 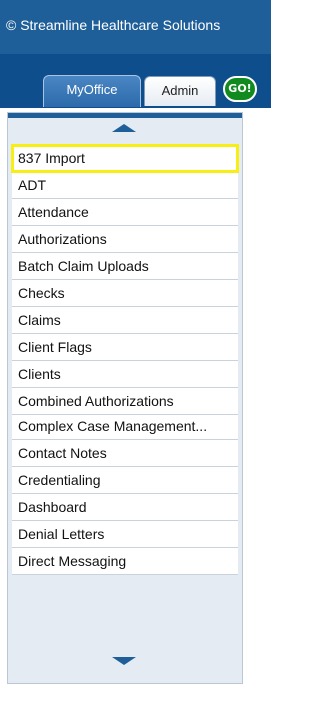 I want to click on menu-item-claims: Claims, so click(x=125, y=320).